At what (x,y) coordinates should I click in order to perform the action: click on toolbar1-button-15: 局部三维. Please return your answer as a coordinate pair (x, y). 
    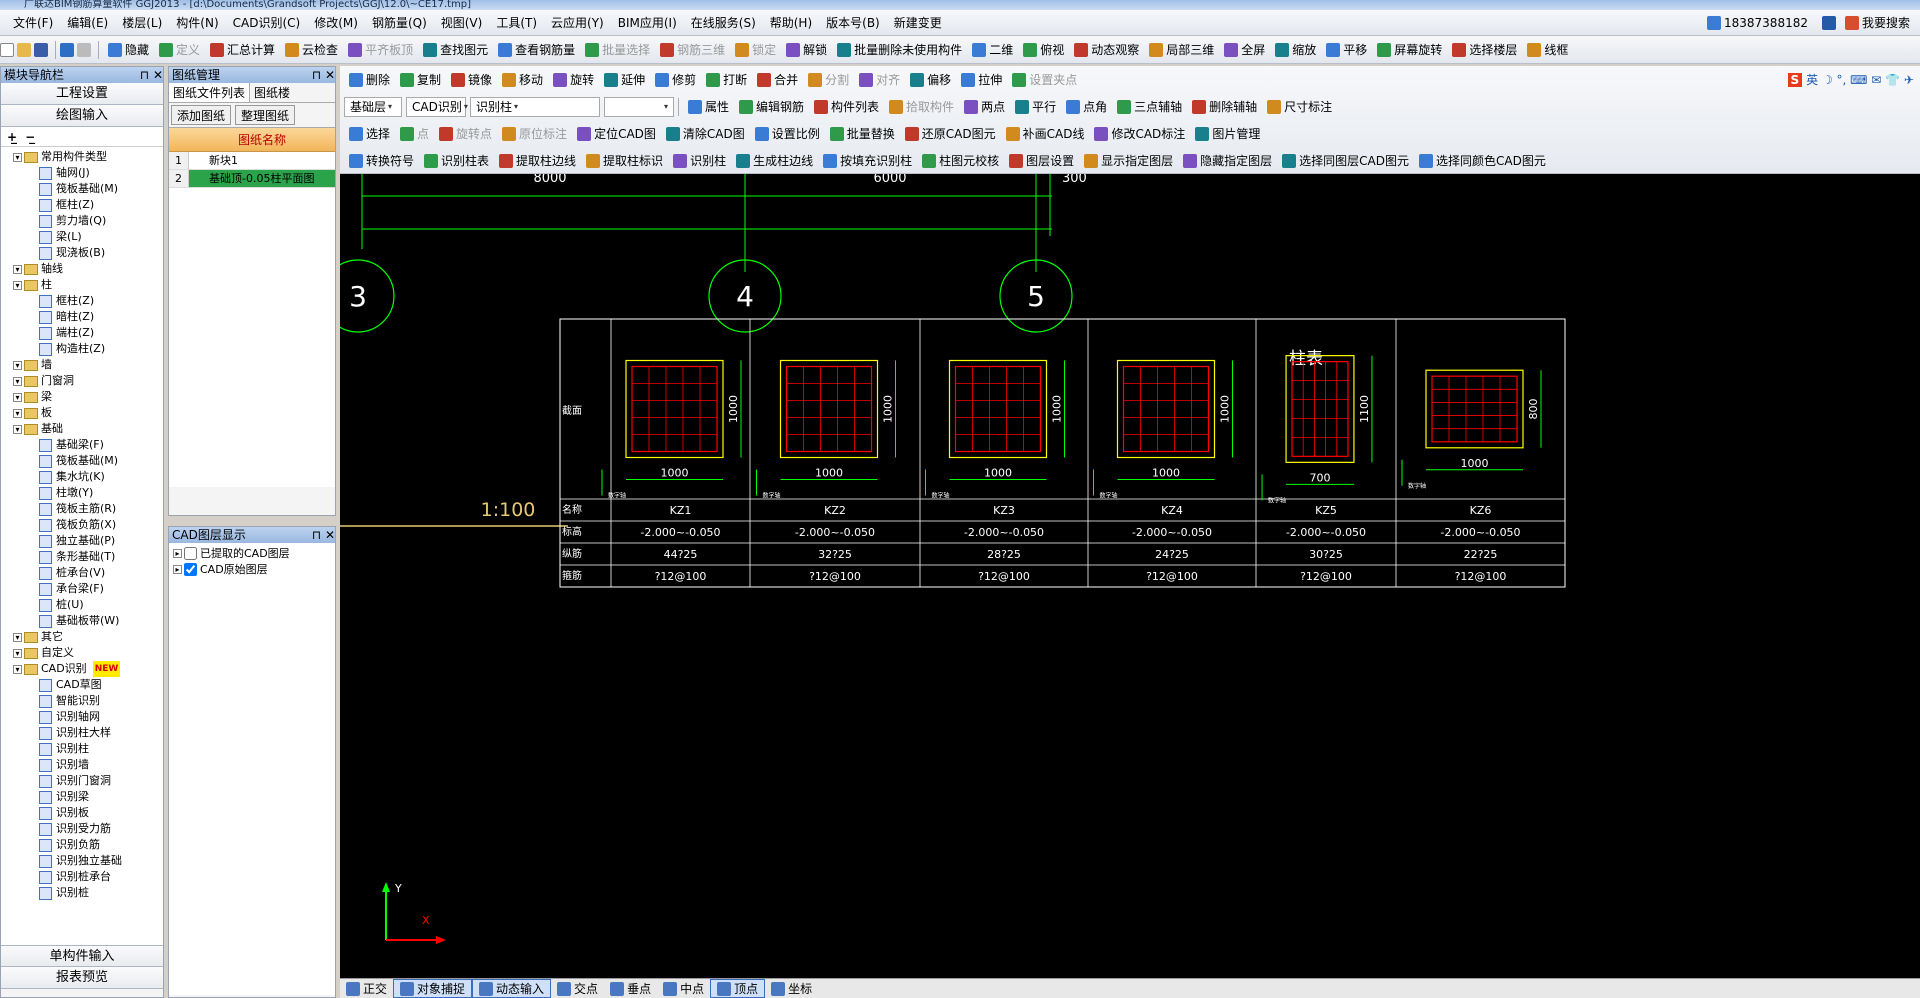
    Looking at the image, I should click on (1181, 50).